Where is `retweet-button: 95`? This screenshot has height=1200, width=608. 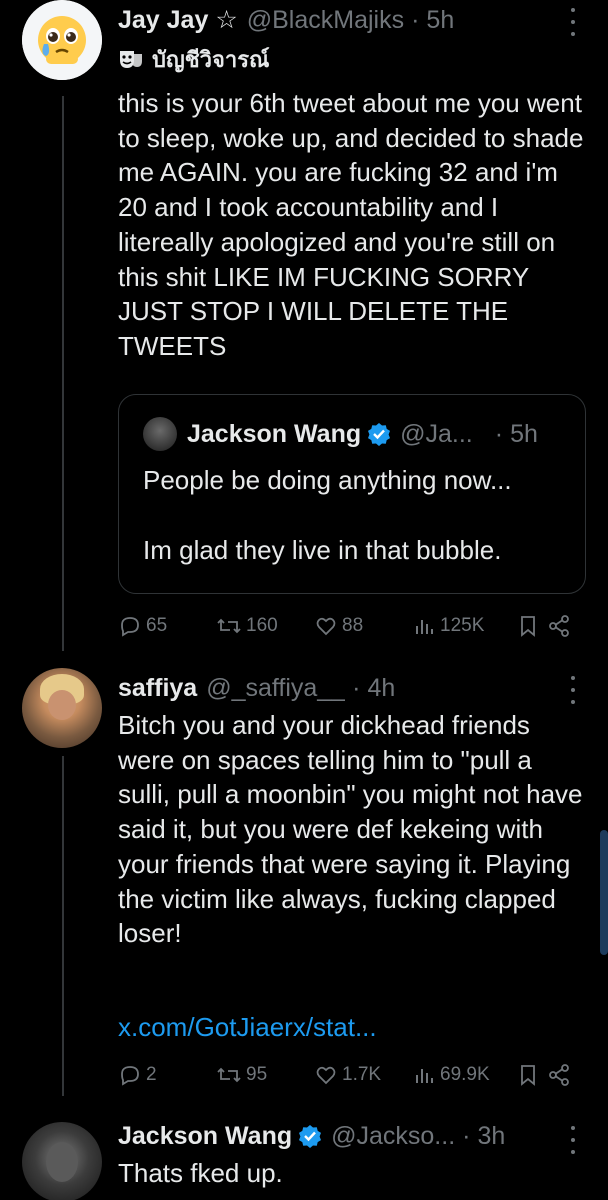
retweet-button: 95 is located at coordinates (265, 1075).